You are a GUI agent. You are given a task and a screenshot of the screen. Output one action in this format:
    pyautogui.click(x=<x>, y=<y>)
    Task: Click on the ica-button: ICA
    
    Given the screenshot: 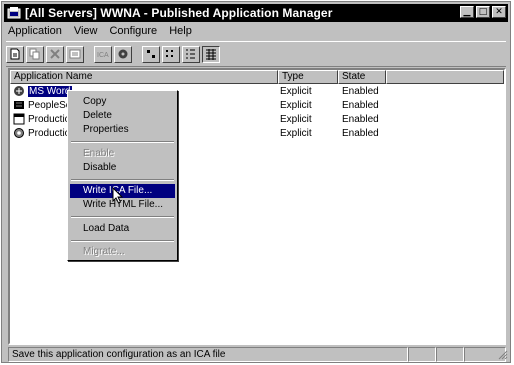 What is the action you would take?
    pyautogui.click(x=103, y=54)
    